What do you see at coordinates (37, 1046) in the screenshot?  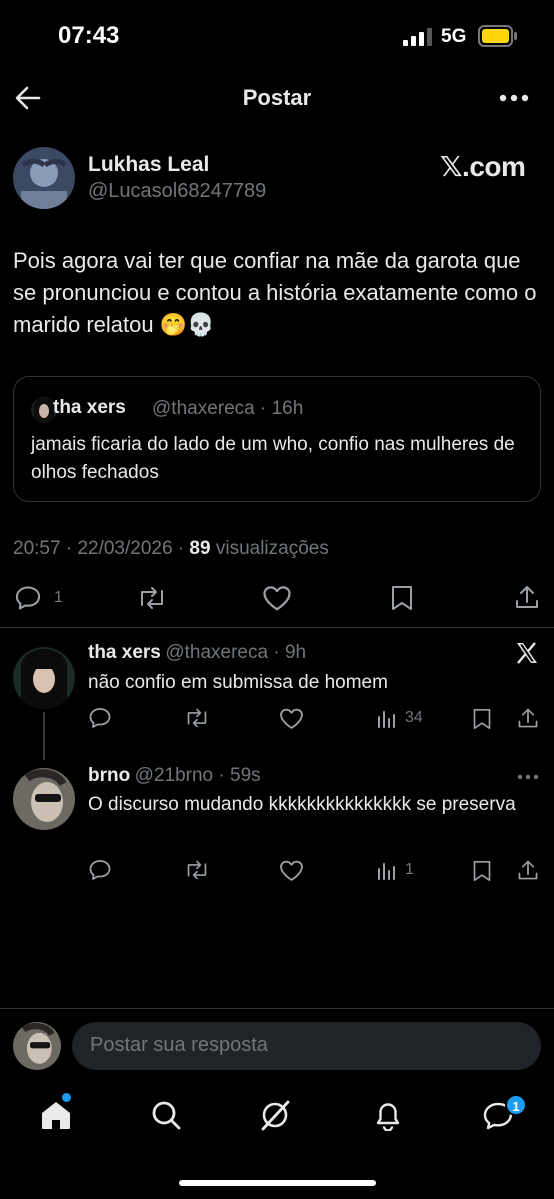 I see `user-avatar` at bounding box center [37, 1046].